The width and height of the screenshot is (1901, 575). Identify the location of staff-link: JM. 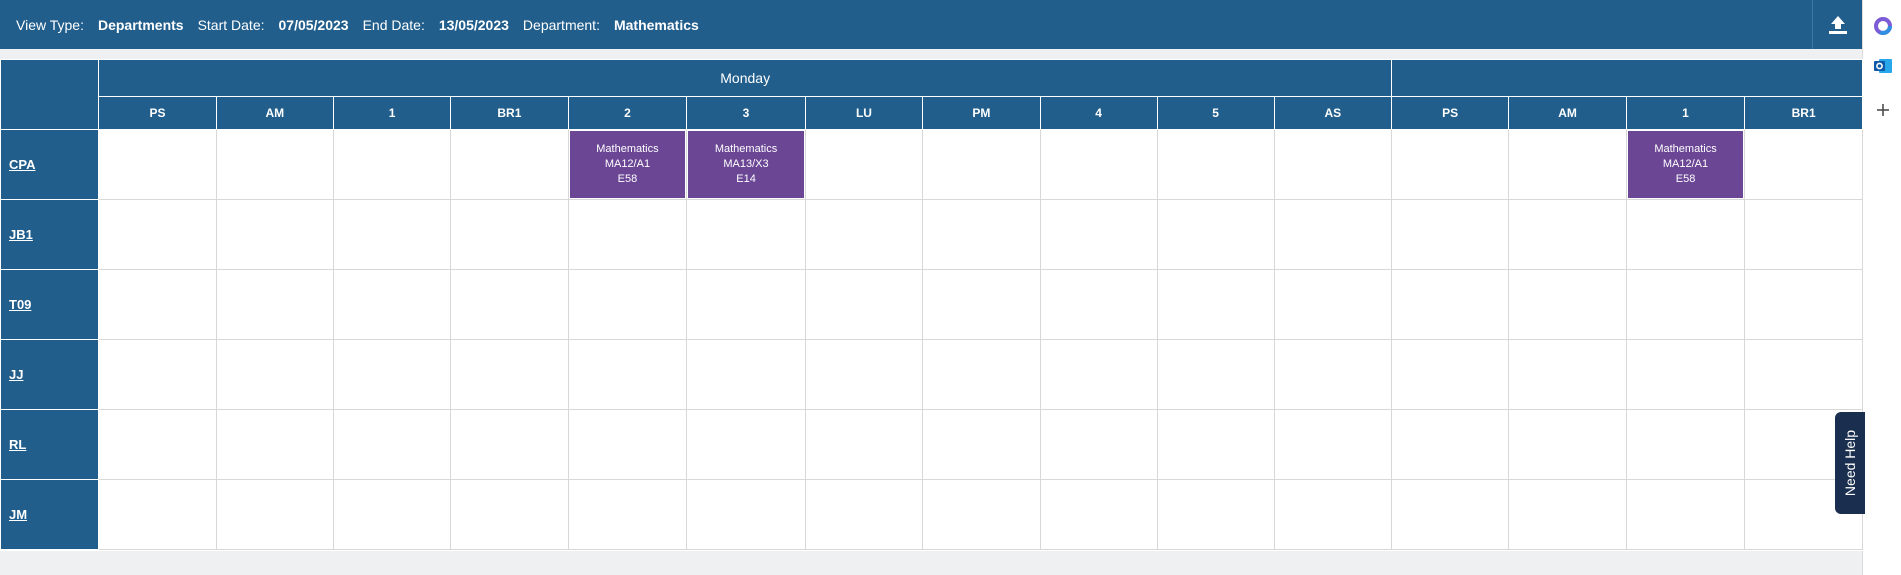
(18, 514).